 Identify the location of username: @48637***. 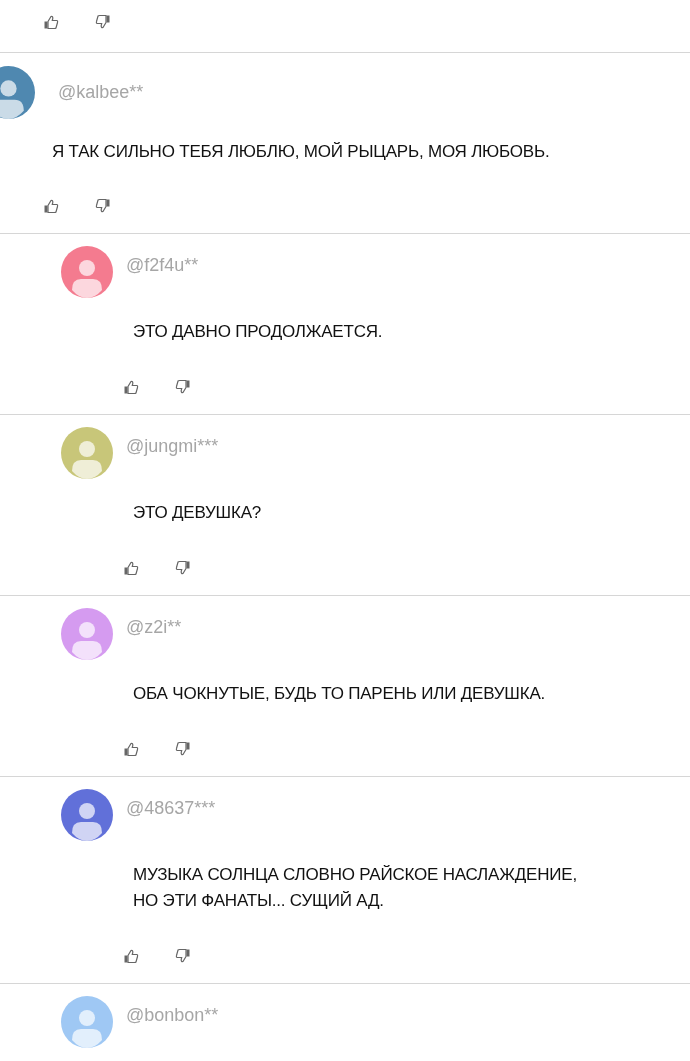
(171, 808).